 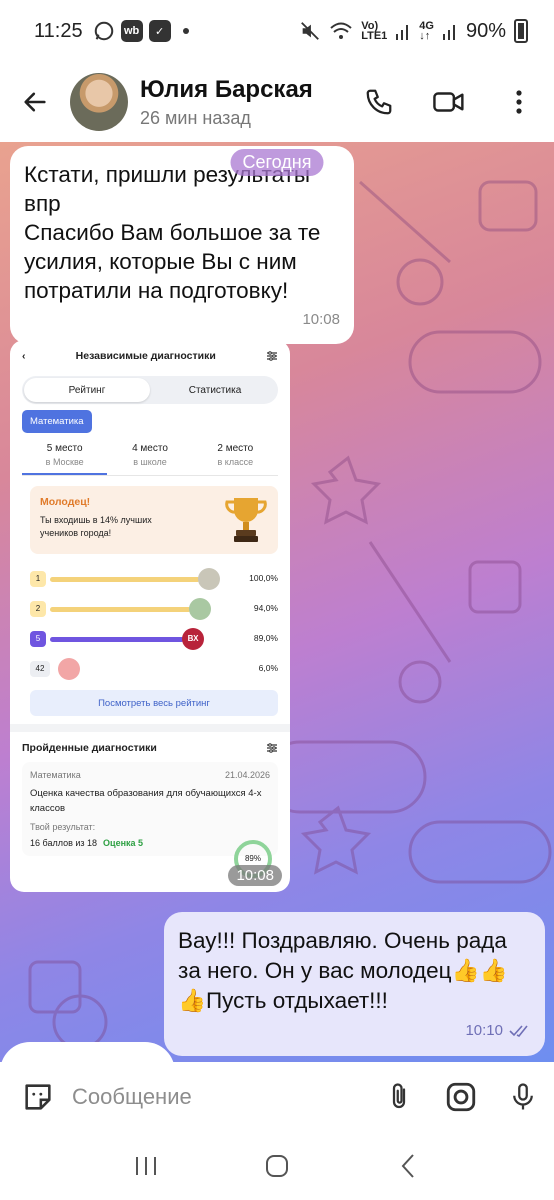 I want to click on video-icon, so click(x=448, y=102).